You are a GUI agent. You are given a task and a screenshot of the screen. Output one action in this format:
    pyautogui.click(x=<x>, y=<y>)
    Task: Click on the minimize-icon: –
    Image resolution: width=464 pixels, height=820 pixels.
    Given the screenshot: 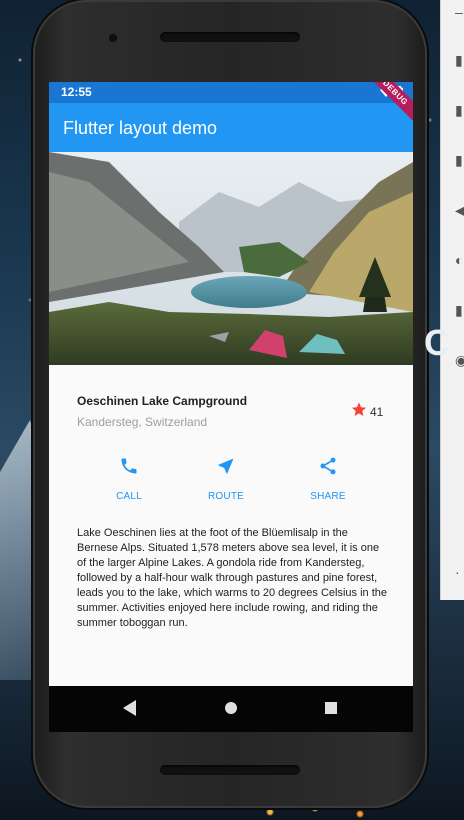 What is the action you would take?
    pyautogui.click(x=459, y=12)
    